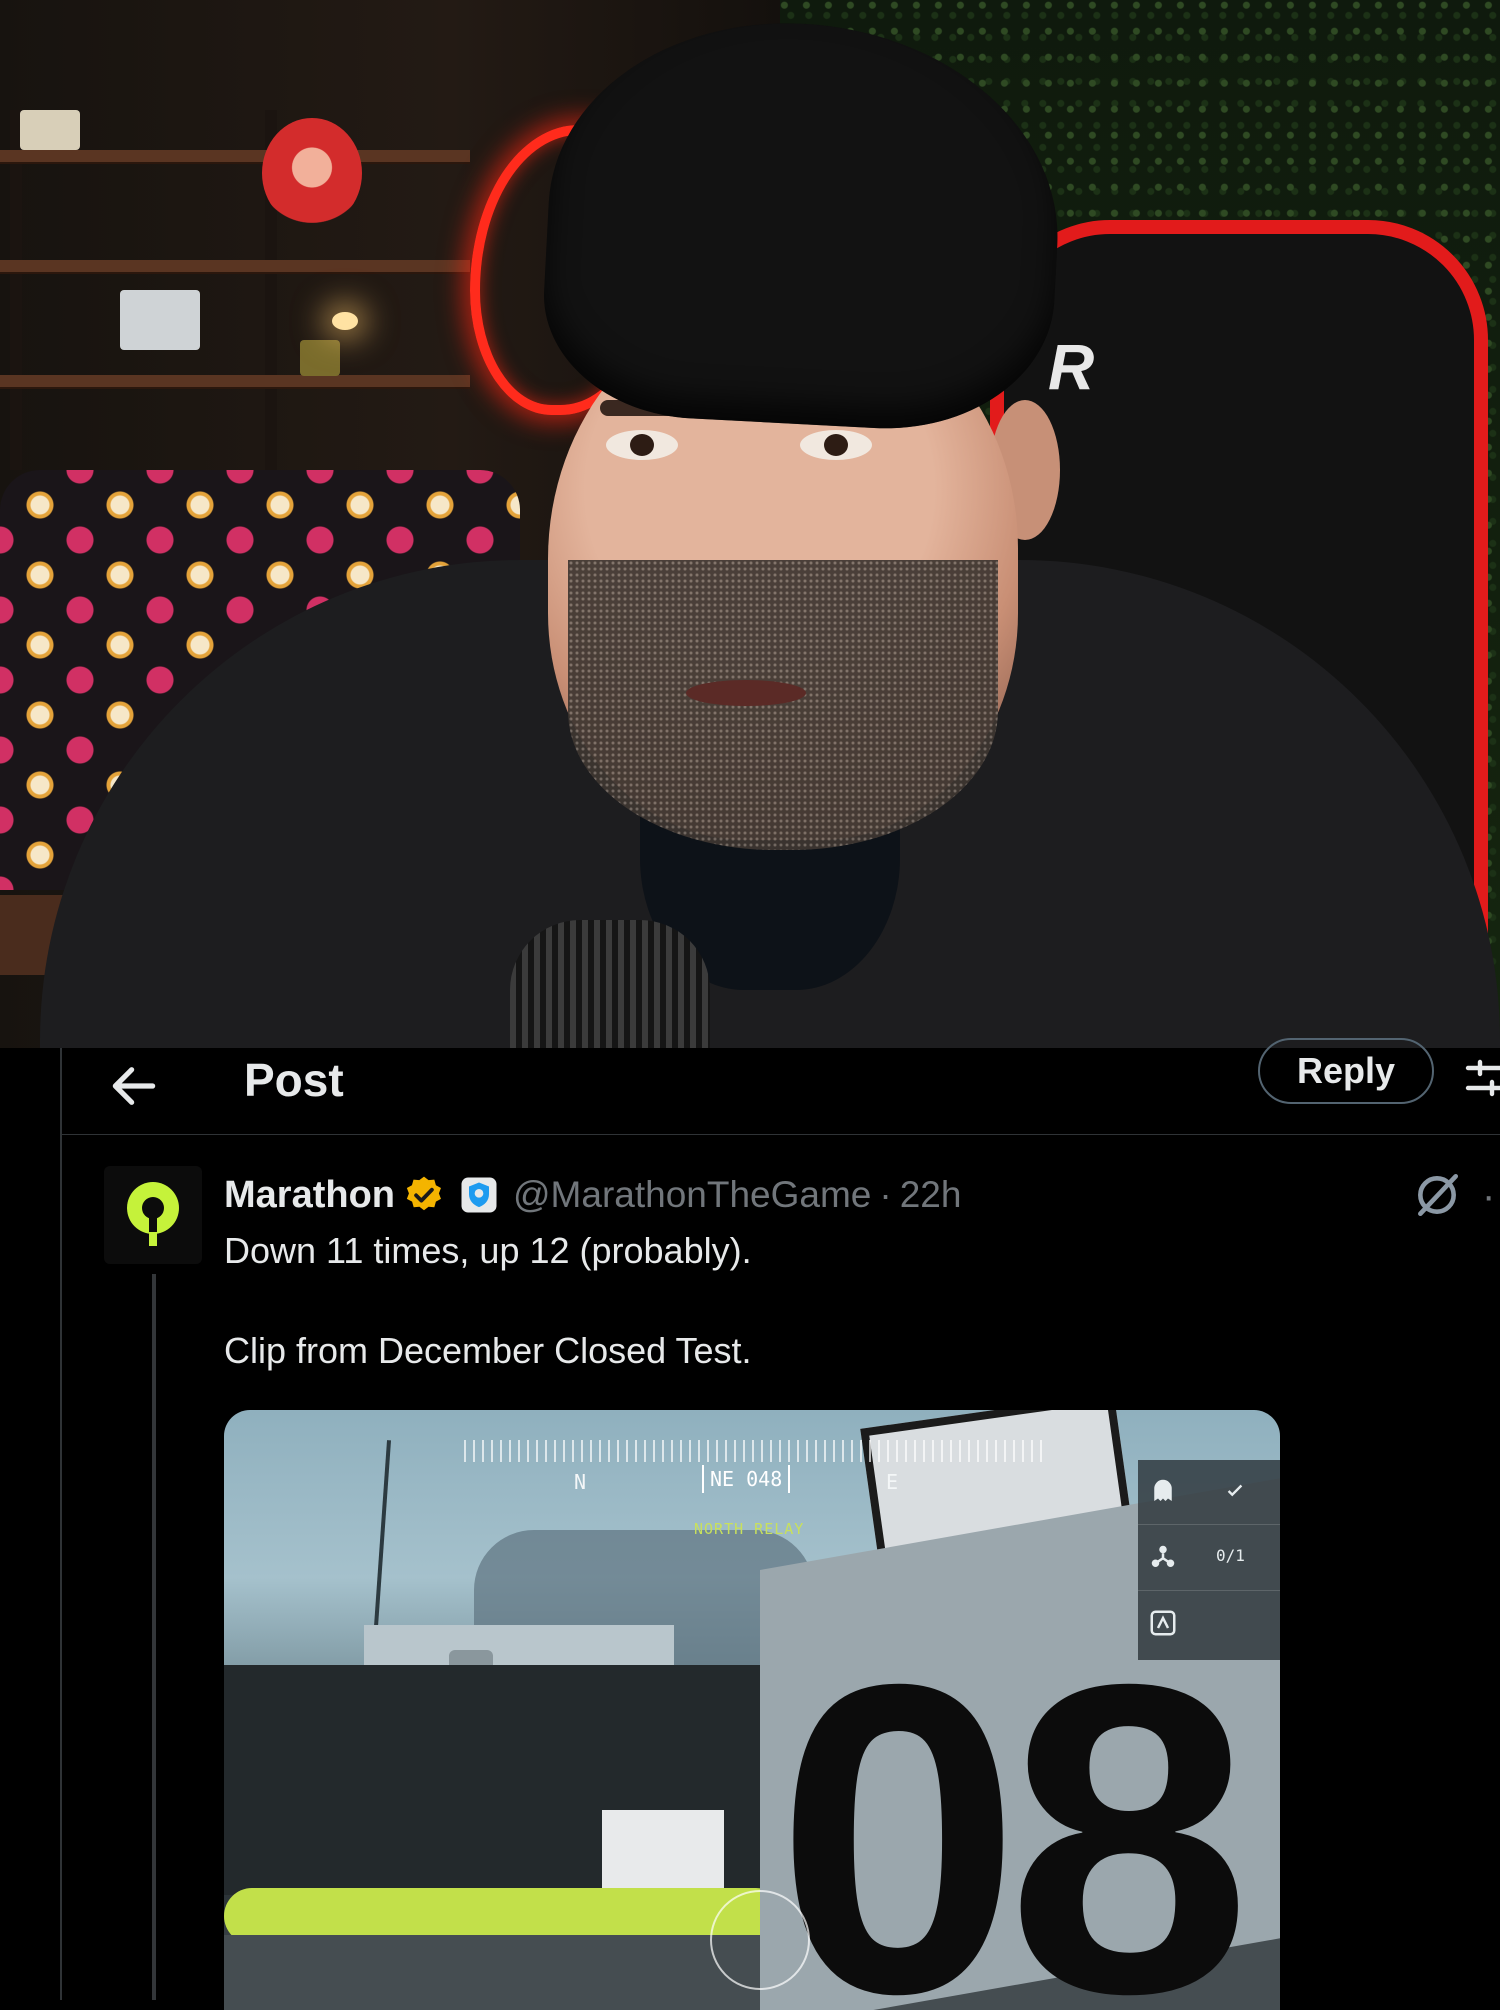  What do you see at coordinates (294, 1080) in the screenshot?
I see `page-title: Post` at bounding box center [294, 1080].